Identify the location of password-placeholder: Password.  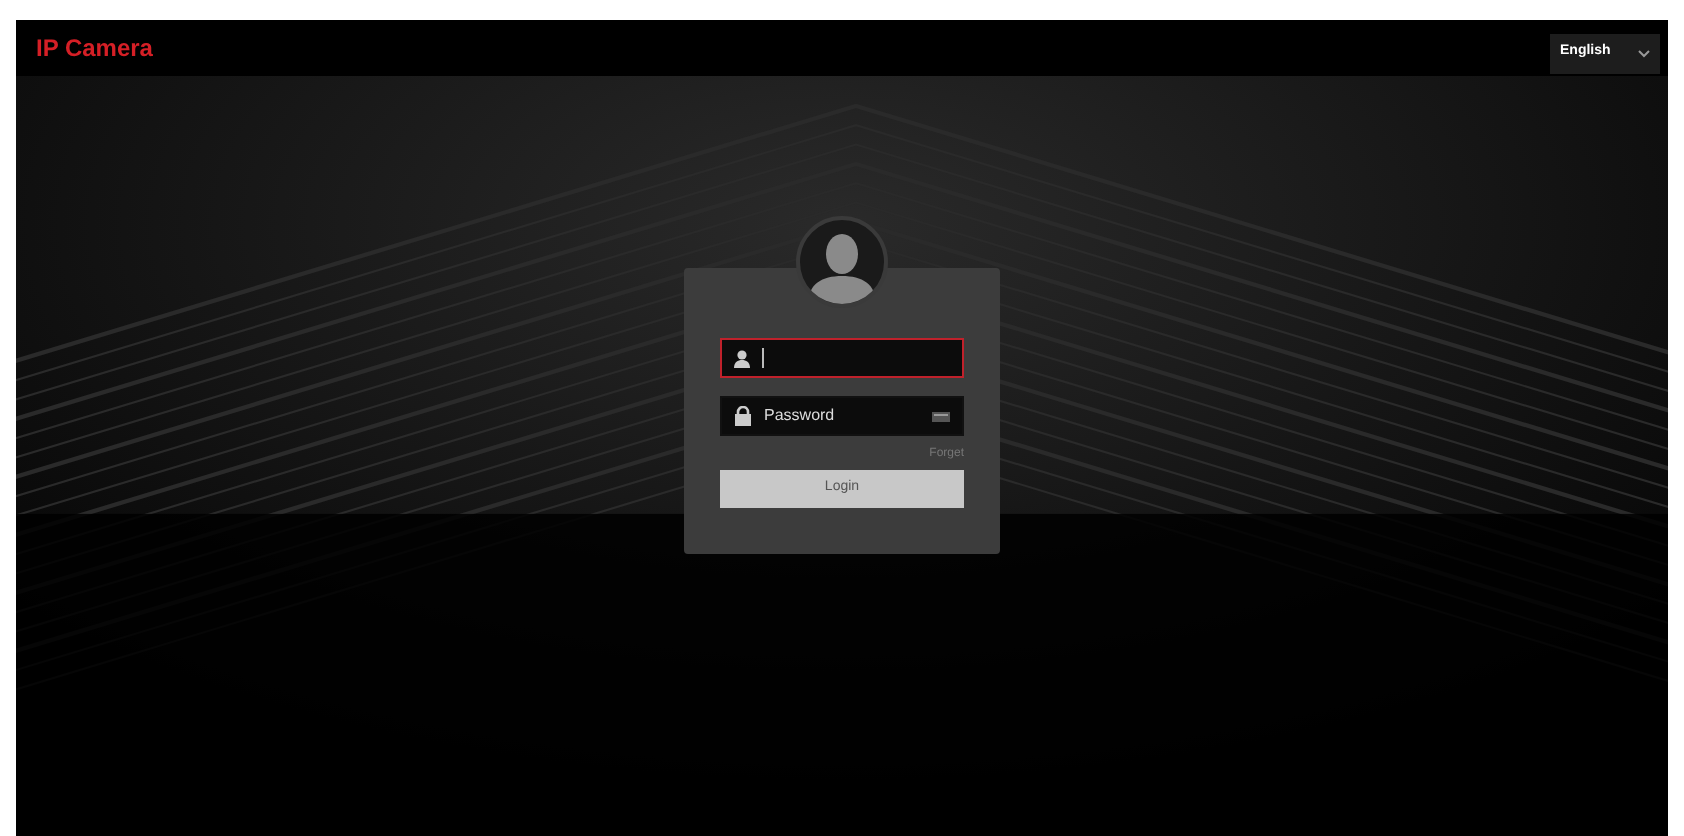
(800, 416).